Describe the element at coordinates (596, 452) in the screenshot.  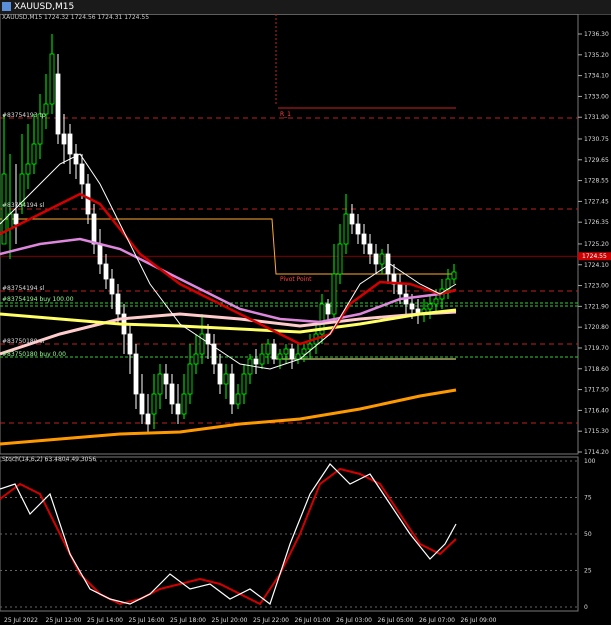
I see `price-tick-label: 1714.20` at that location.